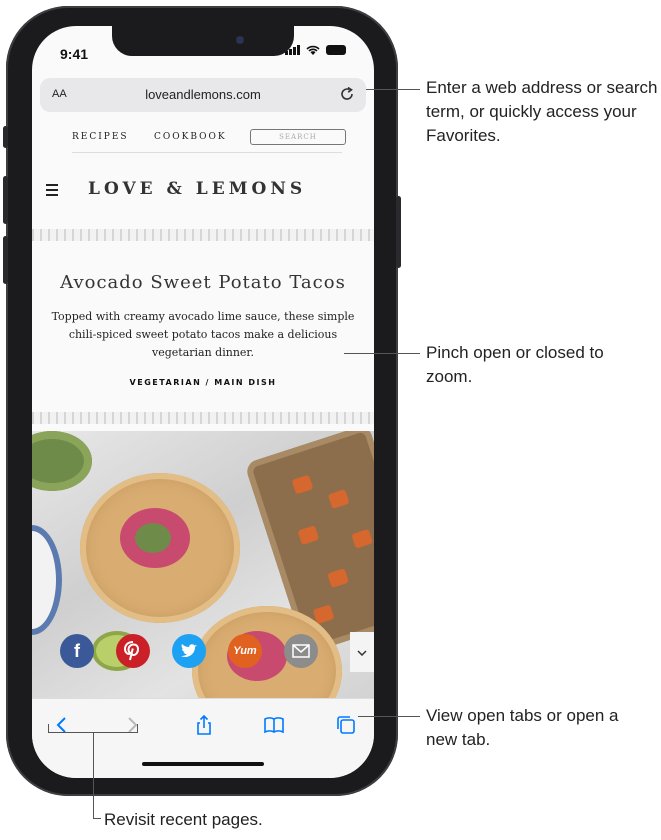 The height and width of the screenshot is (840, 661). I want to click on mute-switch, so click(5, 137).